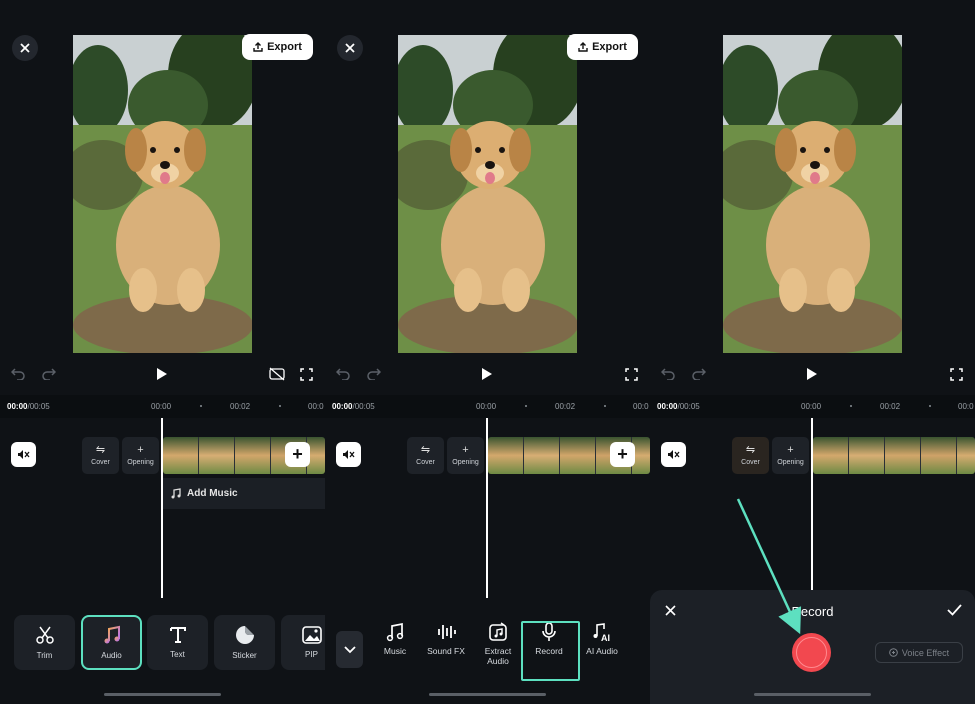  I want to click on music-notes-icon, so click(395, 632).